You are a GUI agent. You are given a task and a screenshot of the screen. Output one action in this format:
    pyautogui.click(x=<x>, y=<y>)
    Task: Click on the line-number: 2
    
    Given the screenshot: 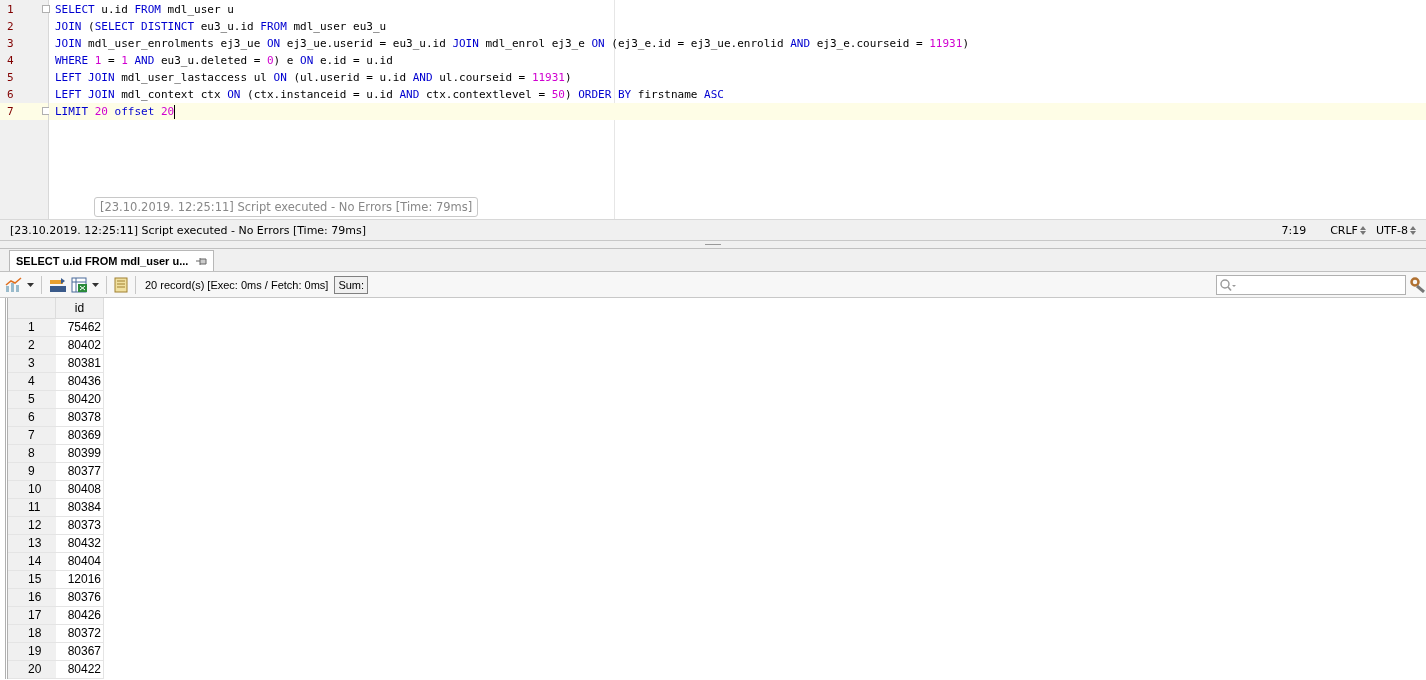 What is the action you would take?
    pyautogui.click(x=10, y=27)
    